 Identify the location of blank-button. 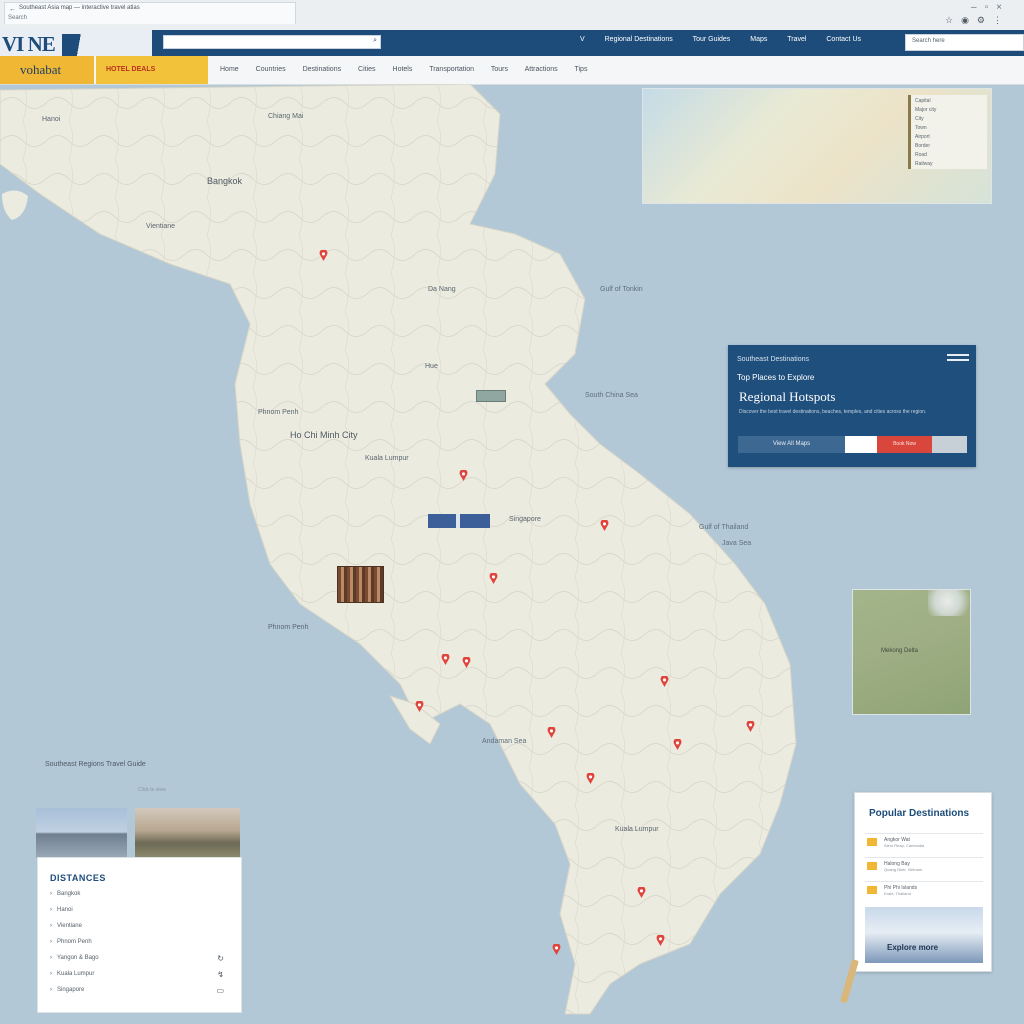
(861, 444).